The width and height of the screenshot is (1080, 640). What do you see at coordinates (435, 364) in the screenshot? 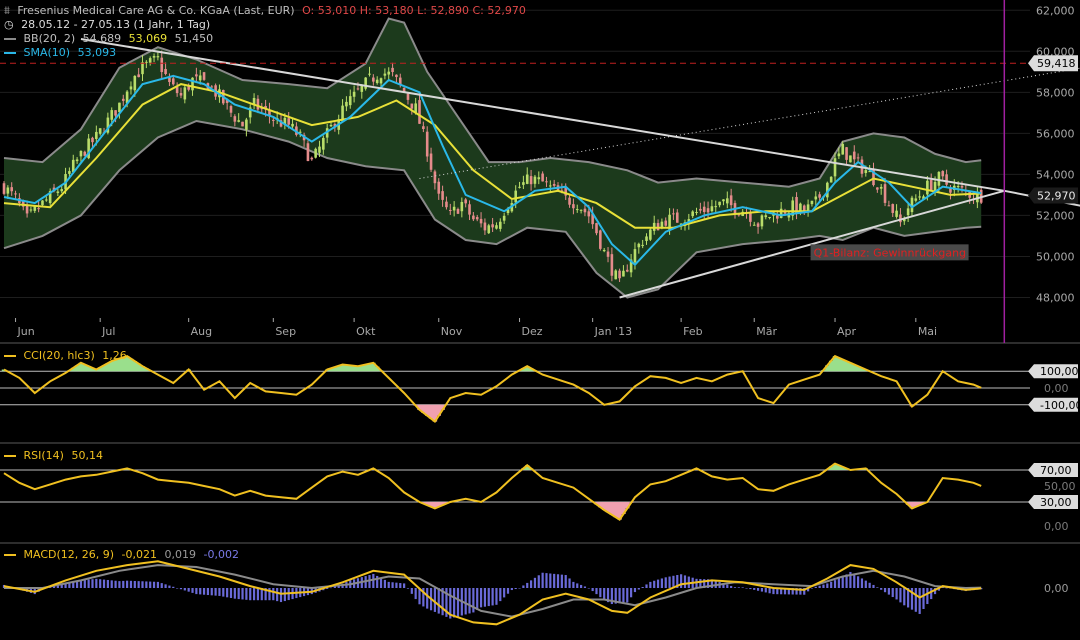
I see `cci-overbought-fill` at bounding box center [435, 364].